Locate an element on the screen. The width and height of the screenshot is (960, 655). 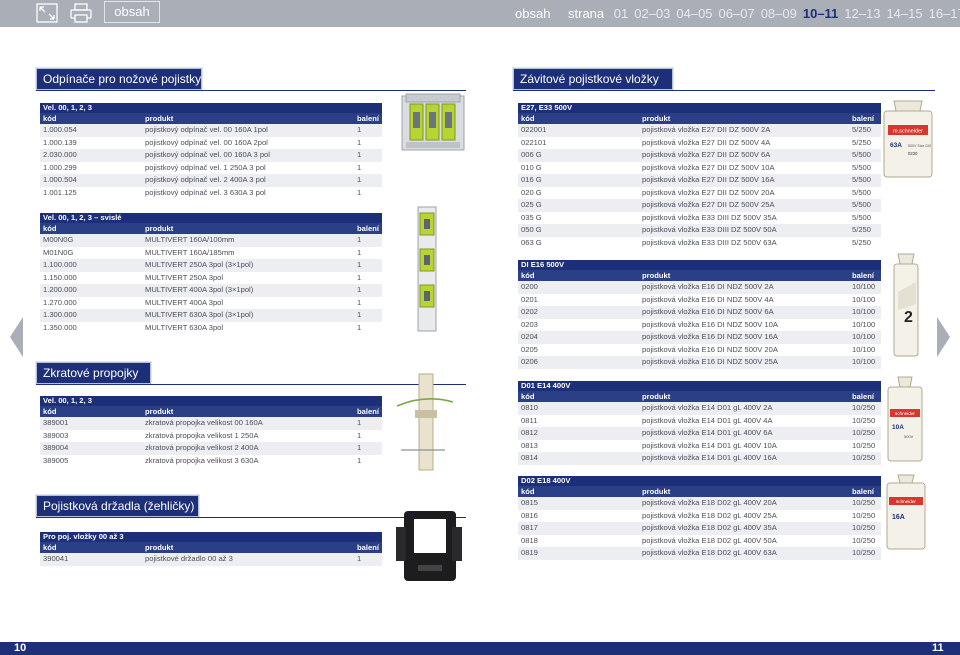
table-cell: zkratová propojka velikost 2 400A is located at coordinates (202, 447).